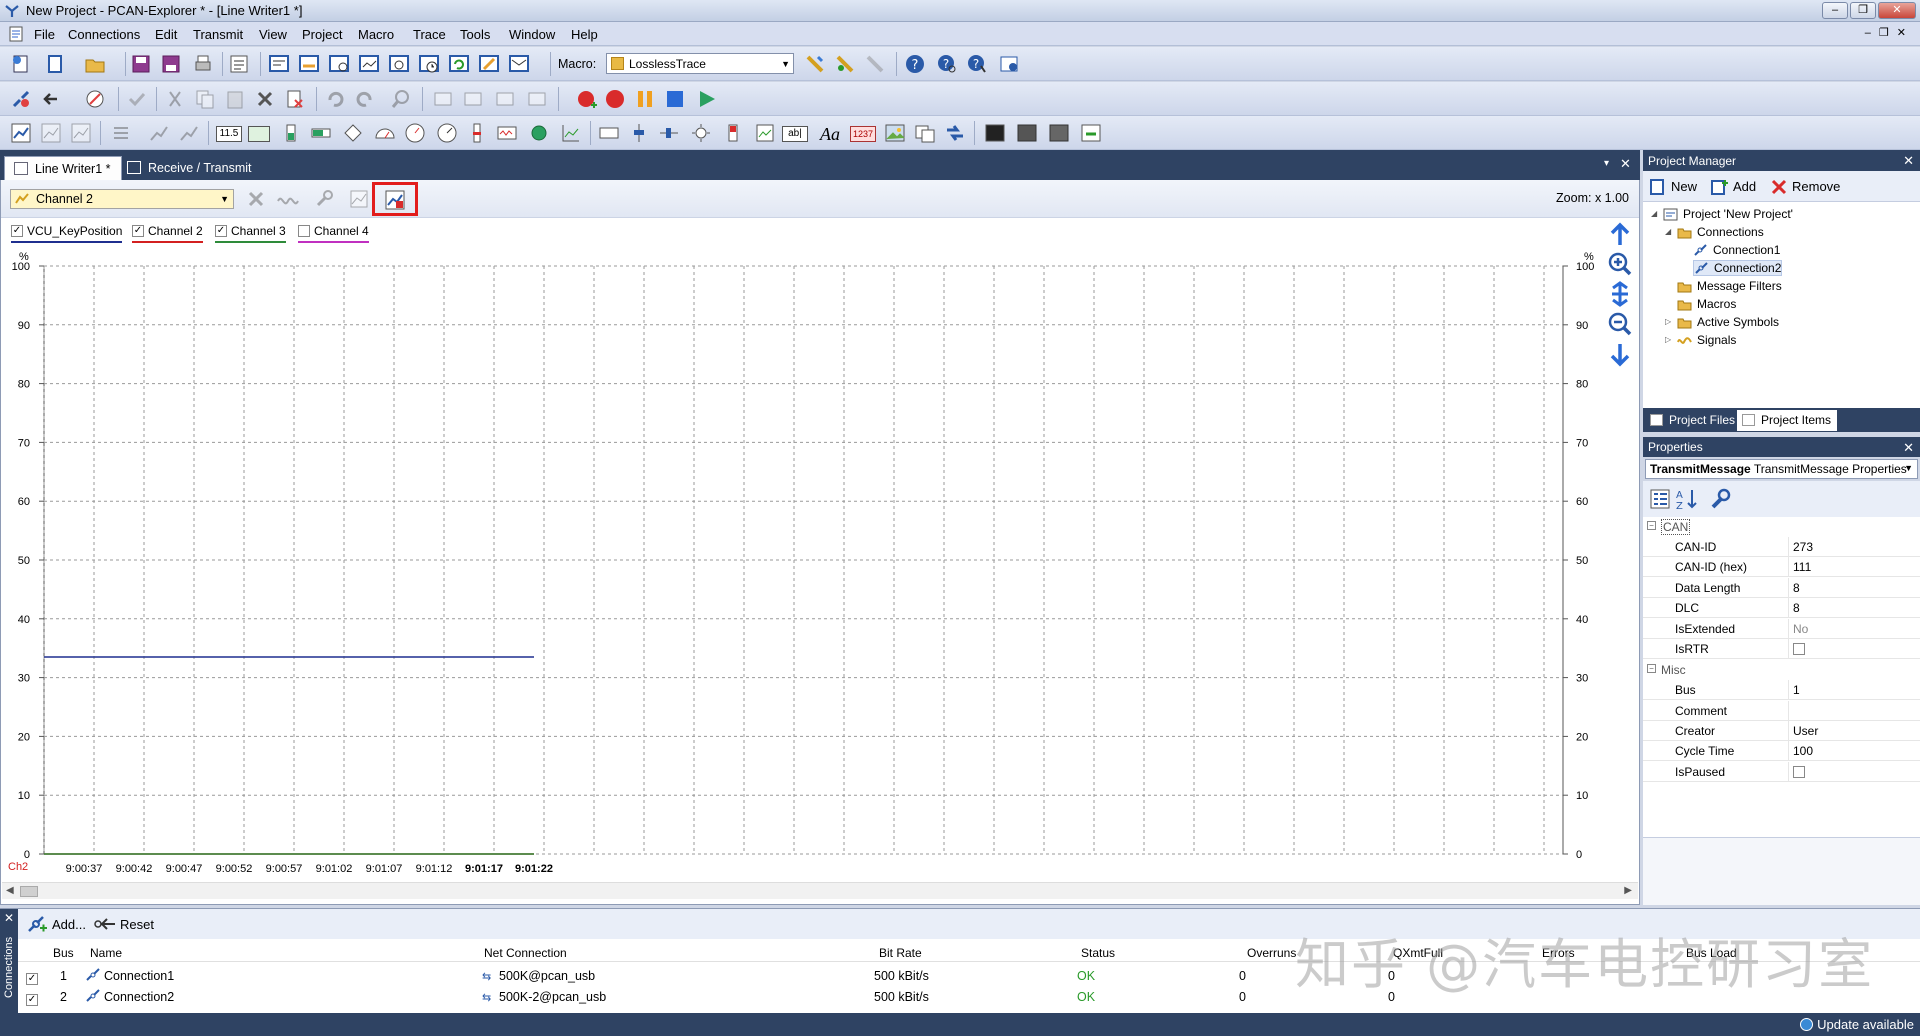 This screenshot has height=1036, width=1920. What do you see at coordinates (830, 134) in the screenshot?
I see `font-icon: Aa` at bounding box center [830, 134].